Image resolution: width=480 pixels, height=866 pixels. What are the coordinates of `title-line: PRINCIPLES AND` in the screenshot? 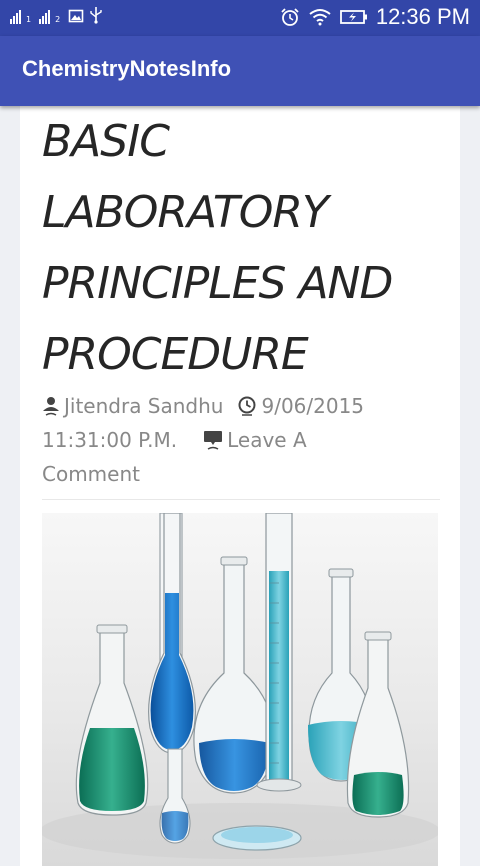 It's located at (217, 283).